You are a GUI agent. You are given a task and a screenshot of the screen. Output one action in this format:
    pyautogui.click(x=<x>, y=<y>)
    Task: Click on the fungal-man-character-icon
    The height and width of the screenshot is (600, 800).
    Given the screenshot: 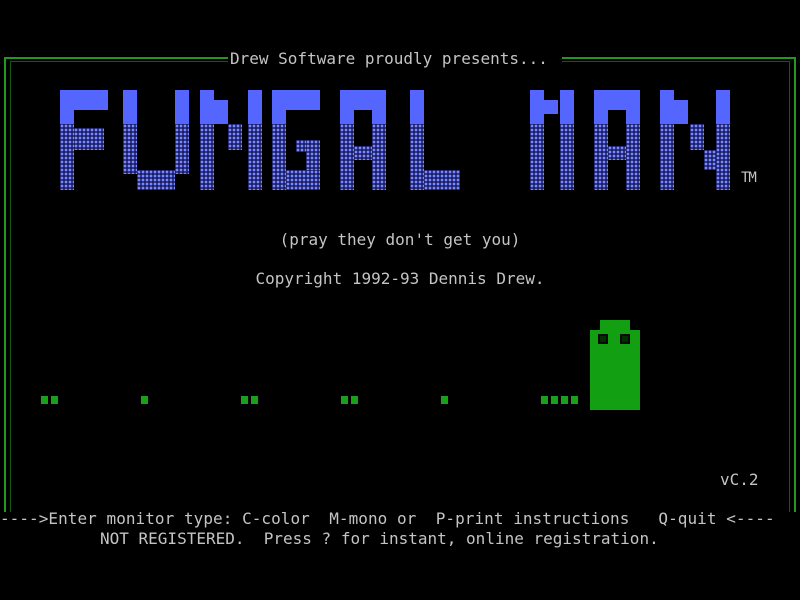 What is the action you would take?
    pyautogui.click(x=615, y=365)
    